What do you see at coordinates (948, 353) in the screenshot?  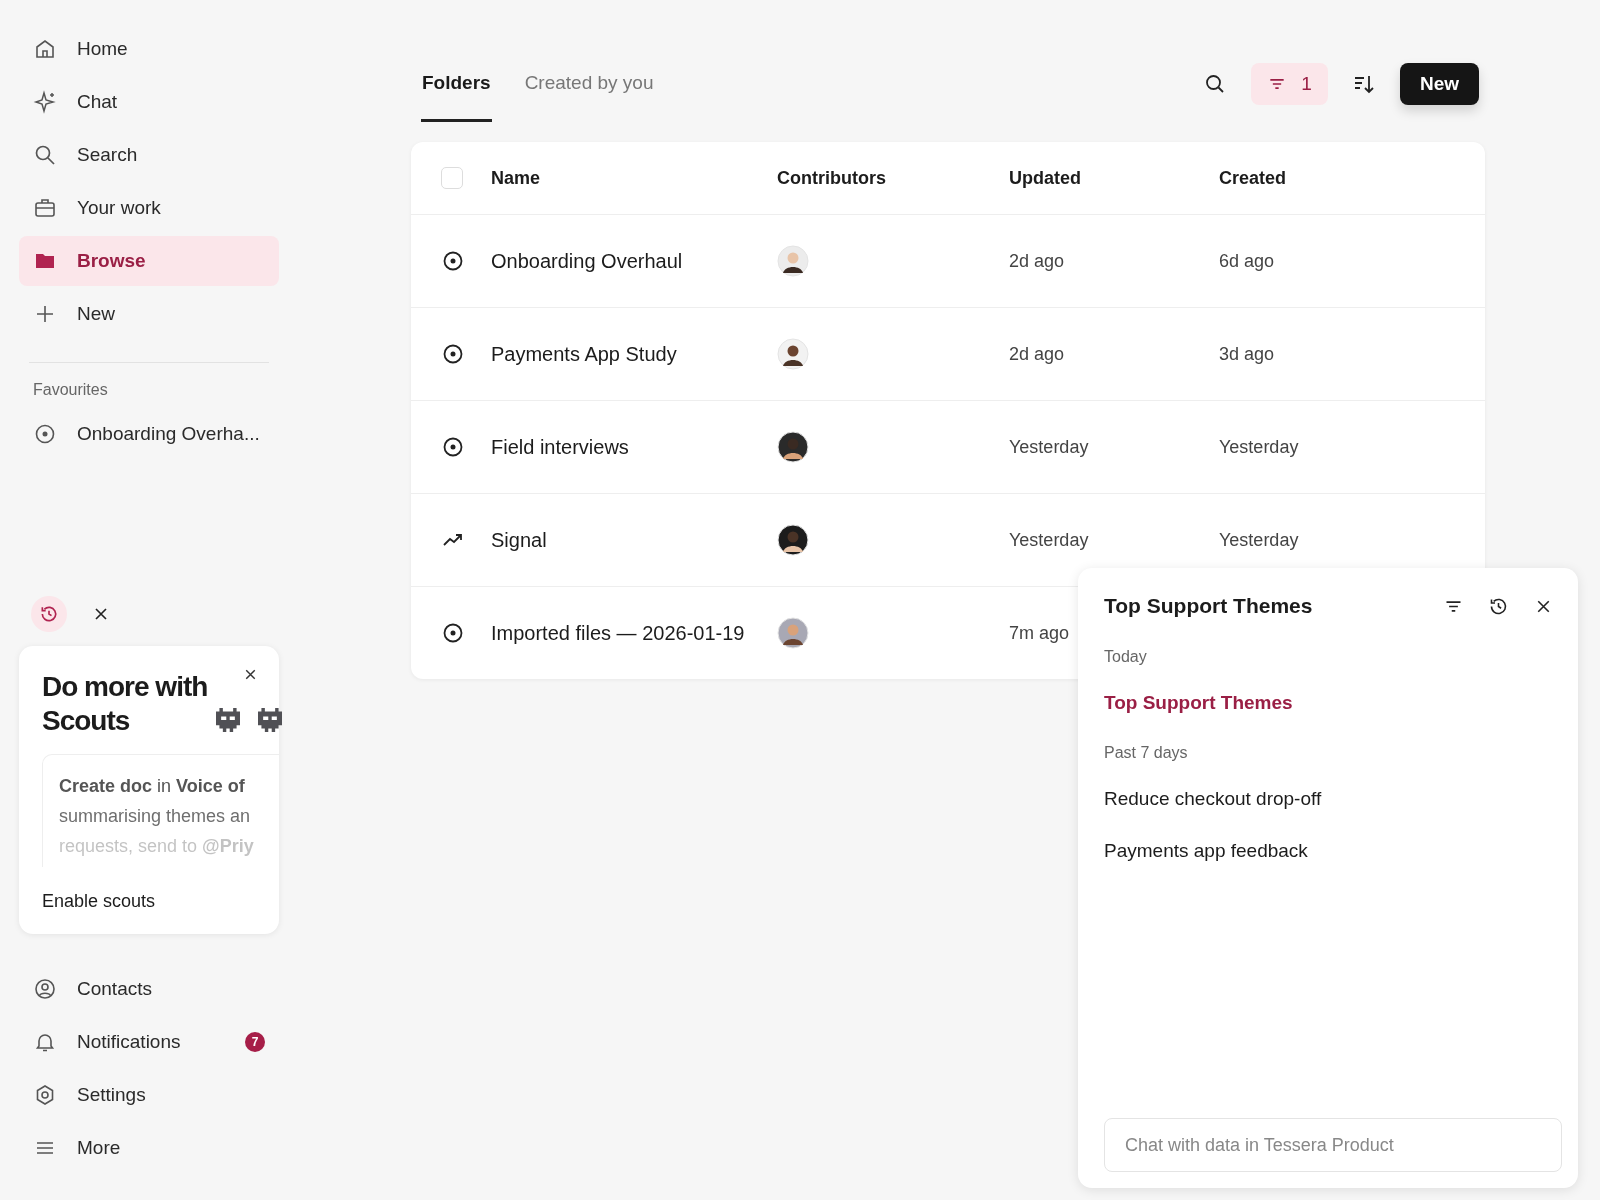 I see `table-row: Payments App Study 2d ago 3d ago` at bounding box center [948, 353].